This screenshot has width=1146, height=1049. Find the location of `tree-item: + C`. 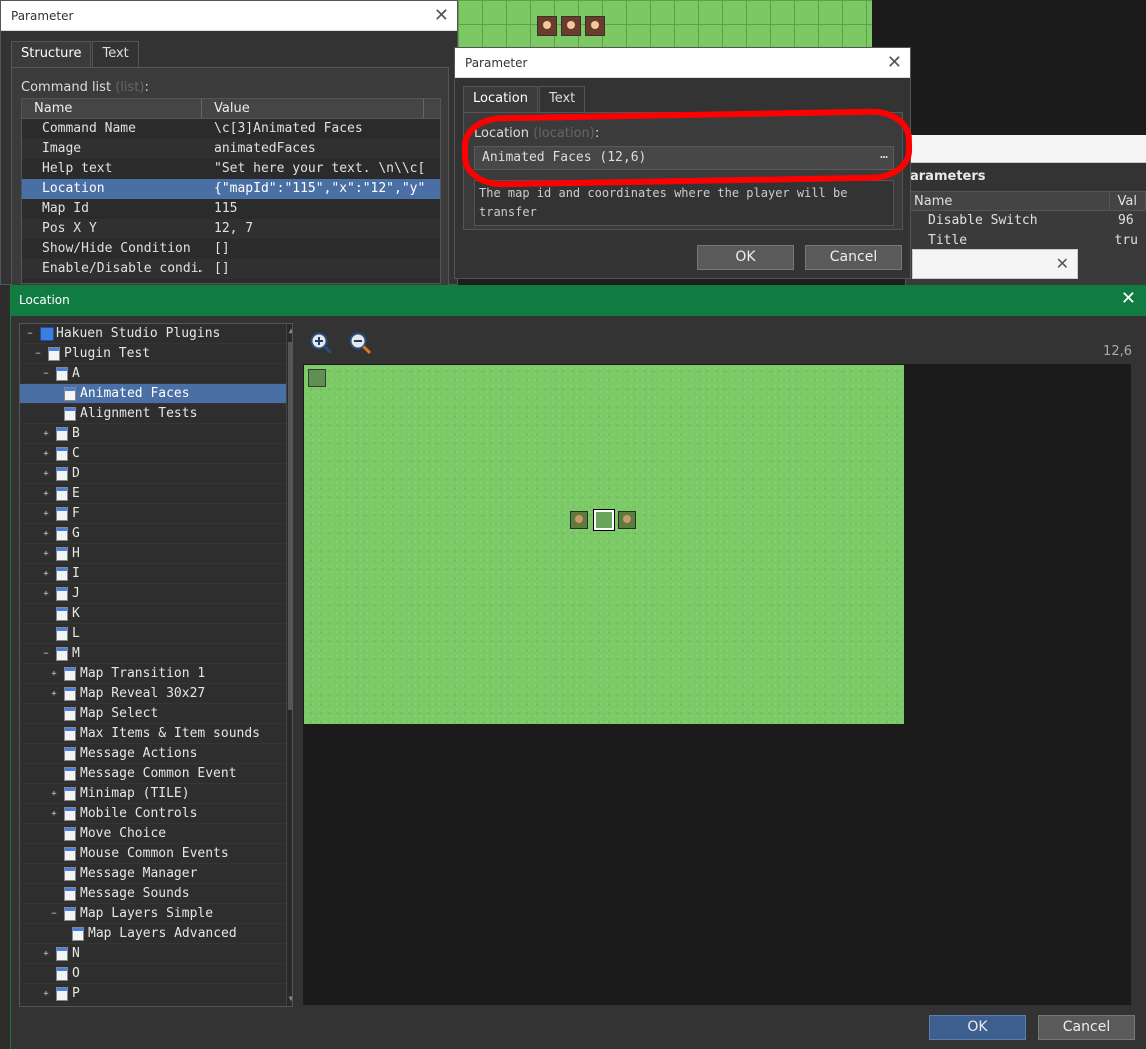

tree-item: + C is located at coordinates (156, 454).